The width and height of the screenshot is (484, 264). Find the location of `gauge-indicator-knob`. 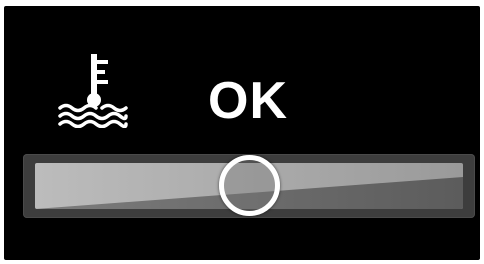

gauge-indicator-knob is located at coordinates (249, 185).